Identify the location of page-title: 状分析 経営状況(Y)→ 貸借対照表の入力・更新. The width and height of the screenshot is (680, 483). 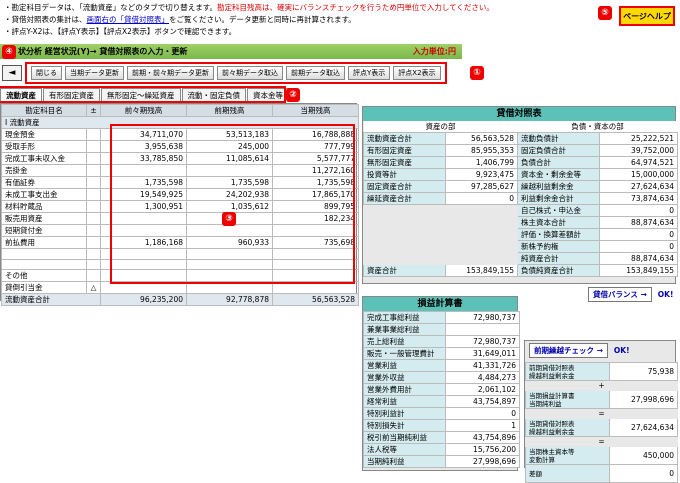
(103, 51).